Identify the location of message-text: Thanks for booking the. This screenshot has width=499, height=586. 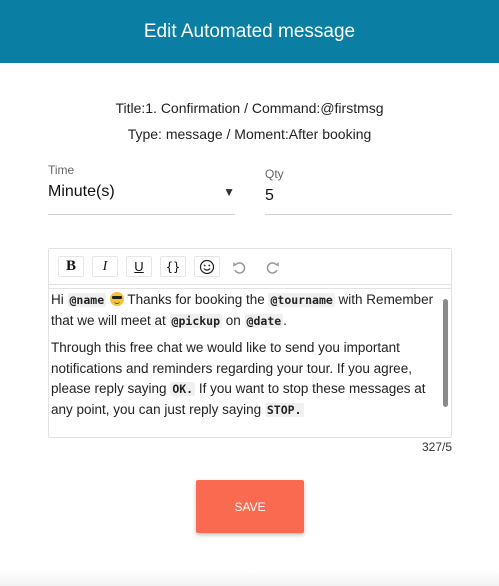
(196, 299).